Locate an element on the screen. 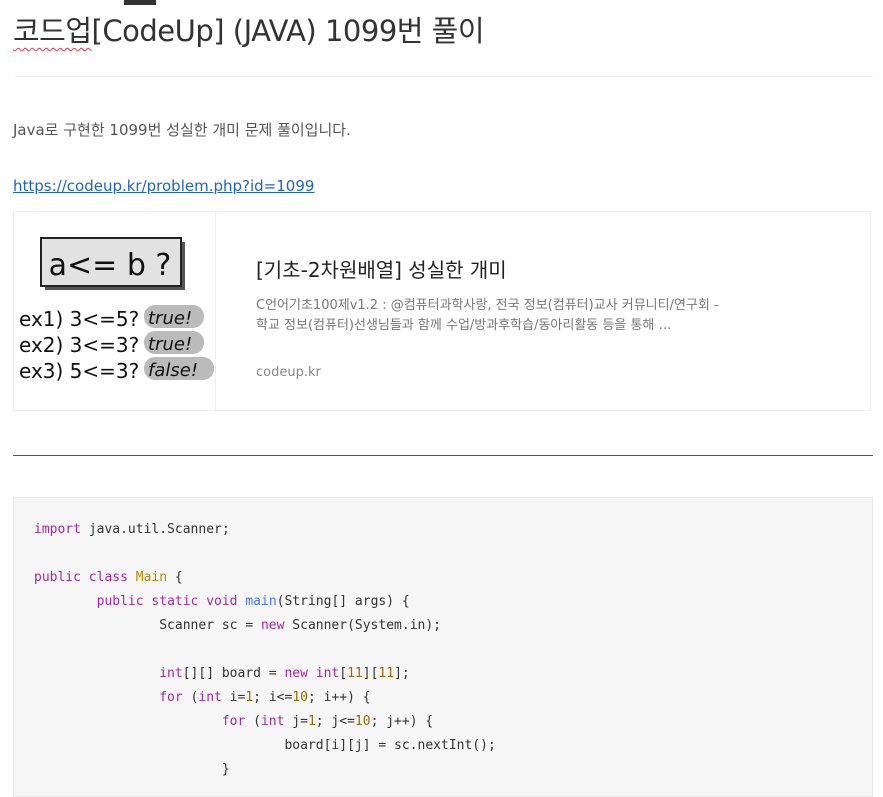  post-description: Java로 구현한 1099번 성실한 개미 문제 풀이입니다. is located at coordinates (182, 130).